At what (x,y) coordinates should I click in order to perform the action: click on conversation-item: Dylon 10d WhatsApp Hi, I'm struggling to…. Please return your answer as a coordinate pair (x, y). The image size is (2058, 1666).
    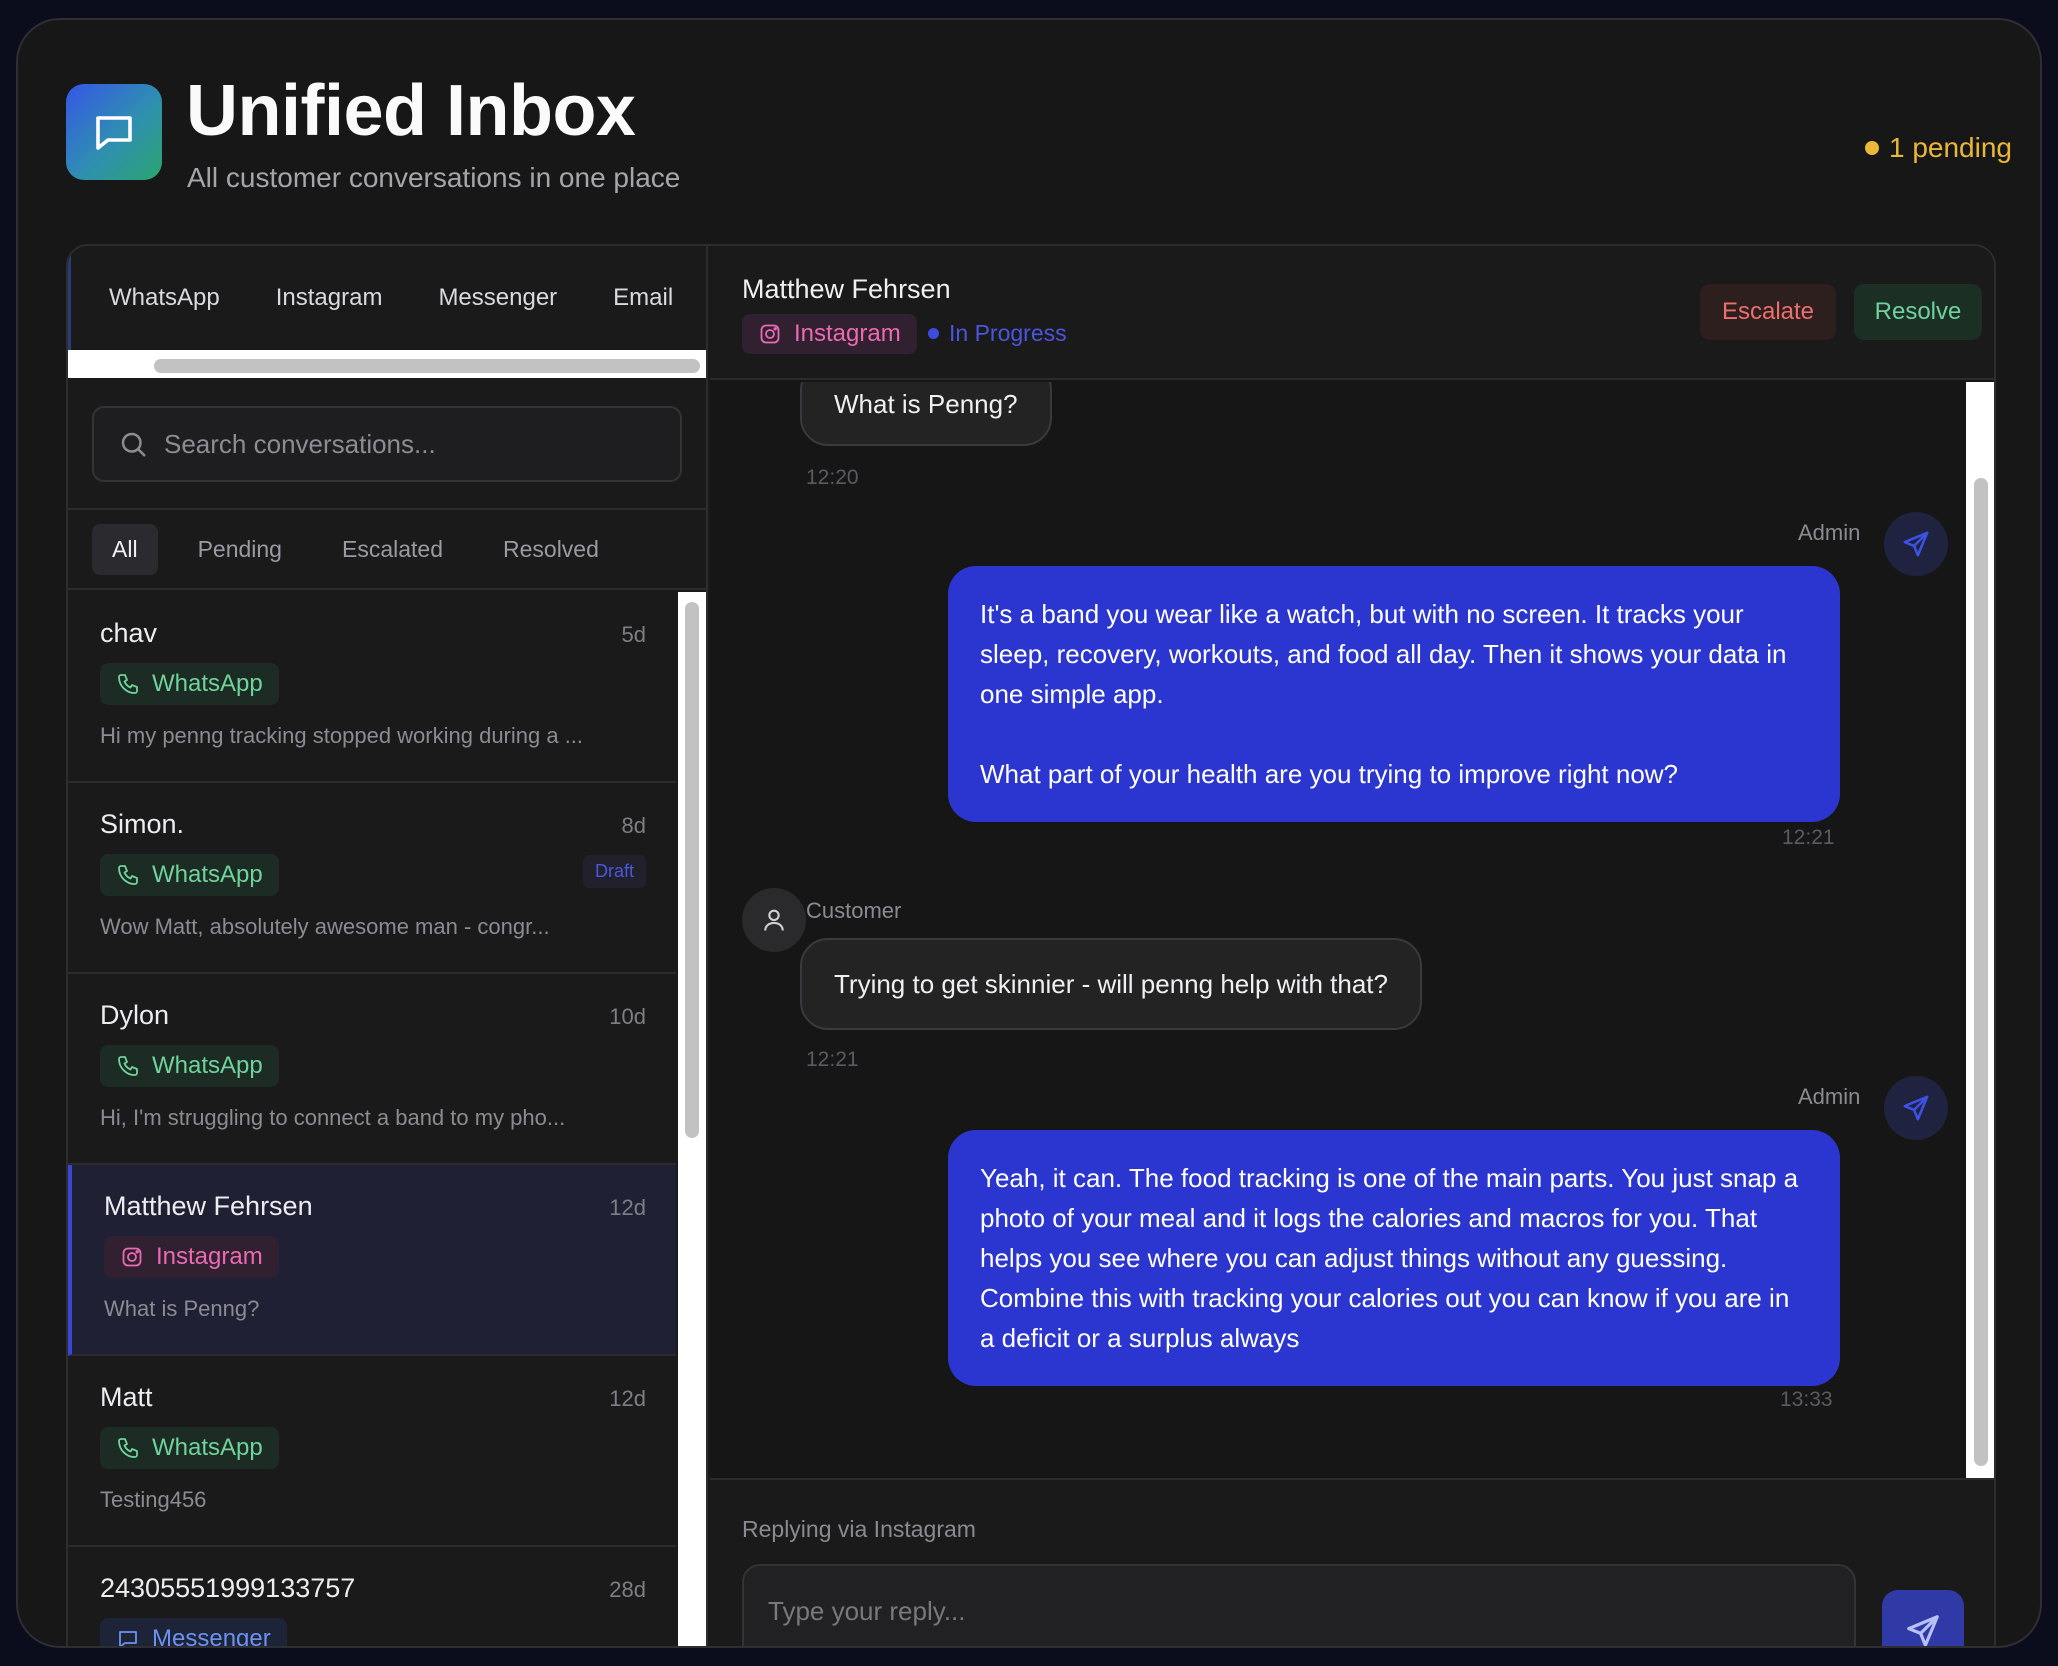
    Looking at the image, I should click on (372, 1069).